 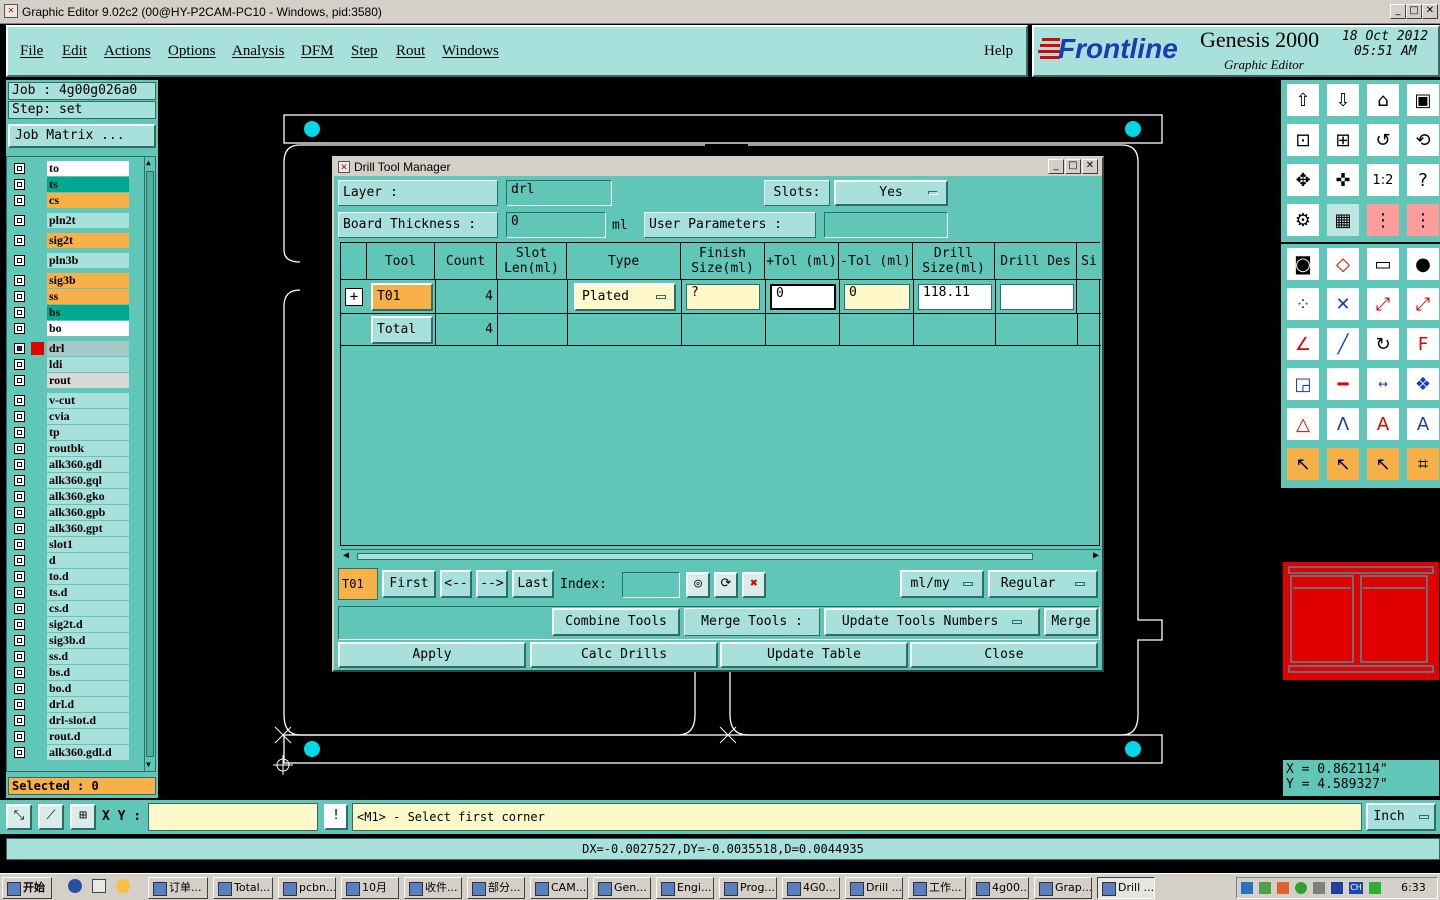 I want to click on layer-row: bo.d, so click(x=71, y=688).